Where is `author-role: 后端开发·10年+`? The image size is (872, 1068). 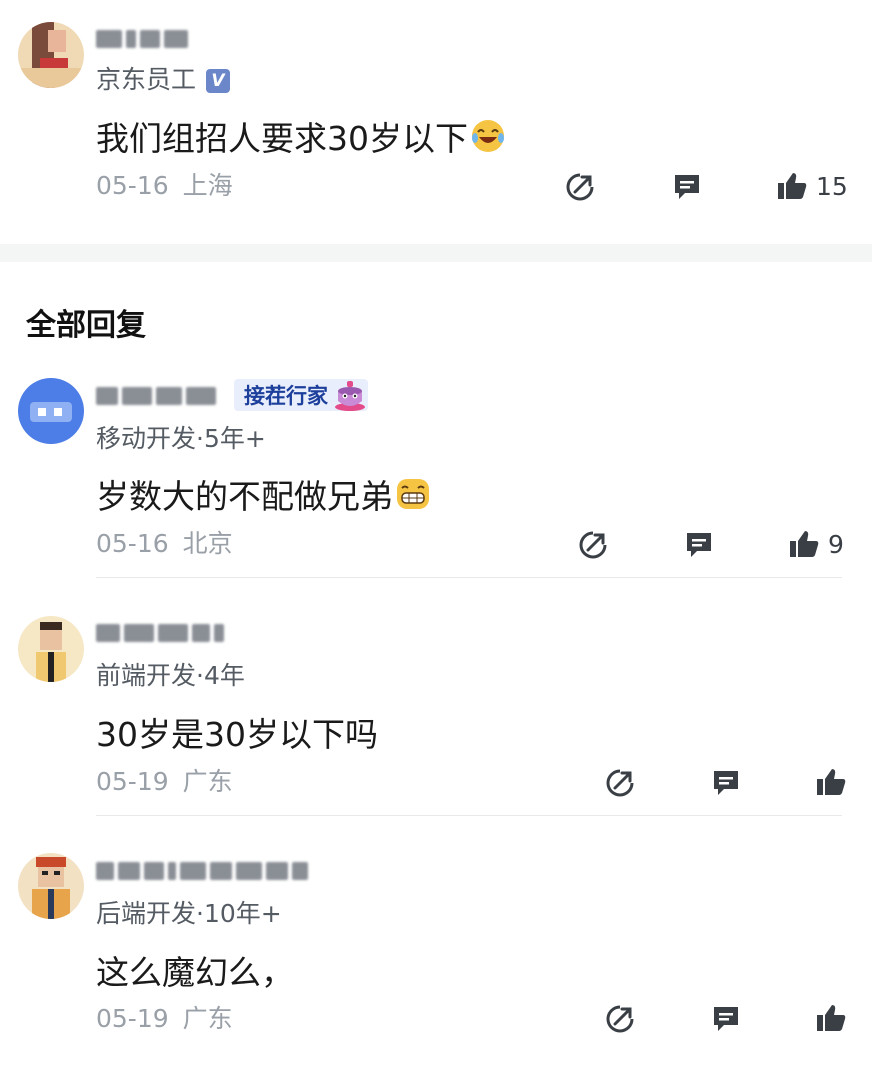
author-role: 后端开发·10年+ is located at coordinates (189, 913).